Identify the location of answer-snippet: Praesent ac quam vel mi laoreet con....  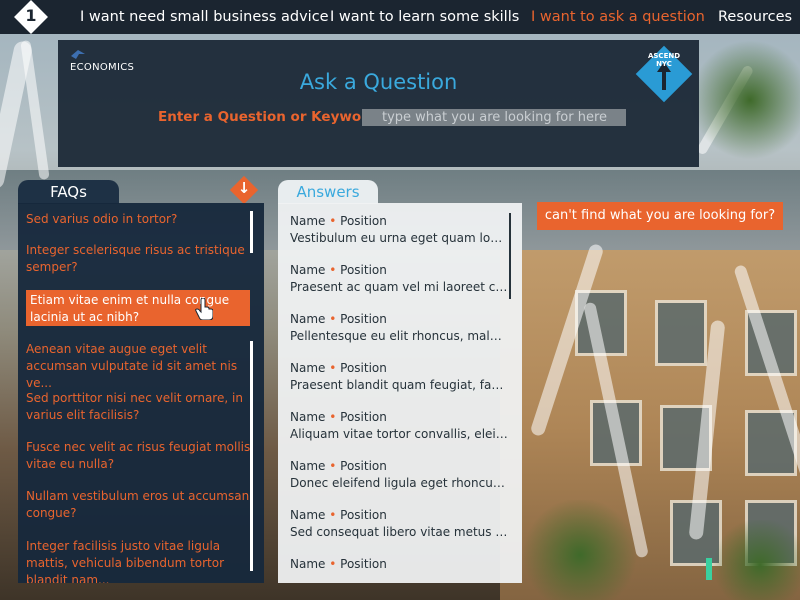
(399, 287).